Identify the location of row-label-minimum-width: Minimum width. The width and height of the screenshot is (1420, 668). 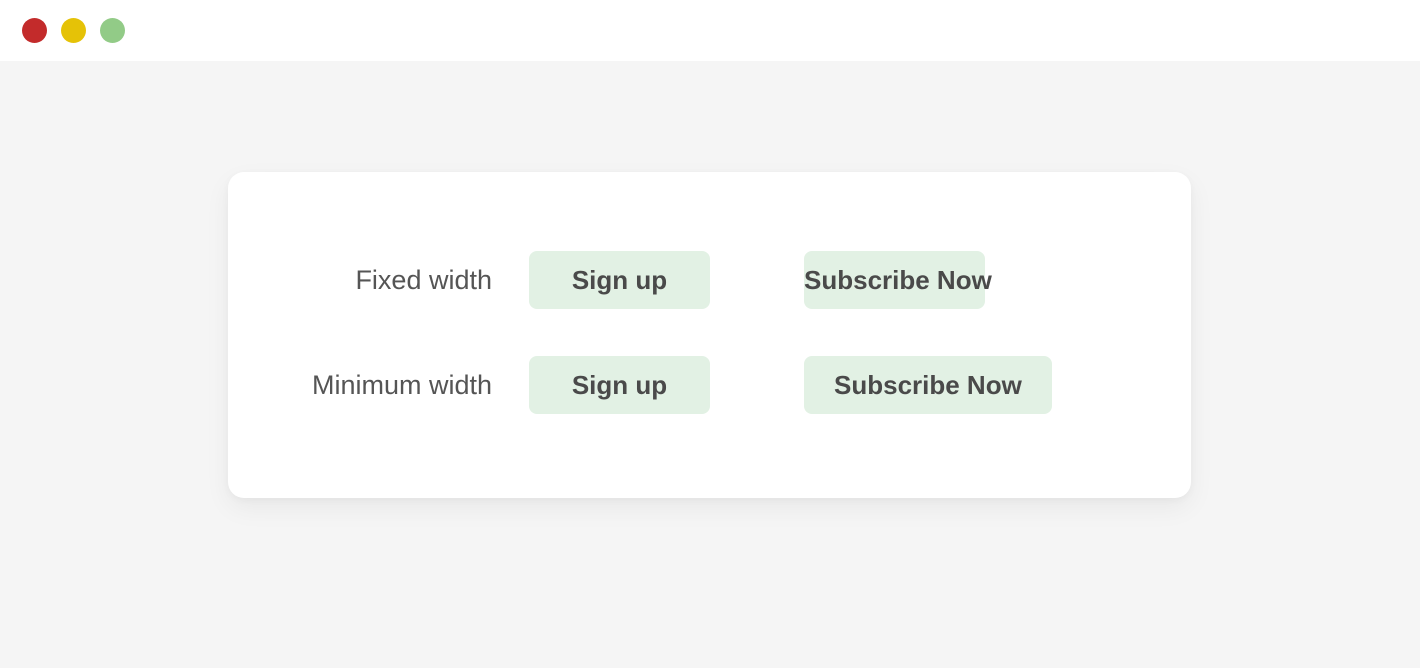
(401, 385).